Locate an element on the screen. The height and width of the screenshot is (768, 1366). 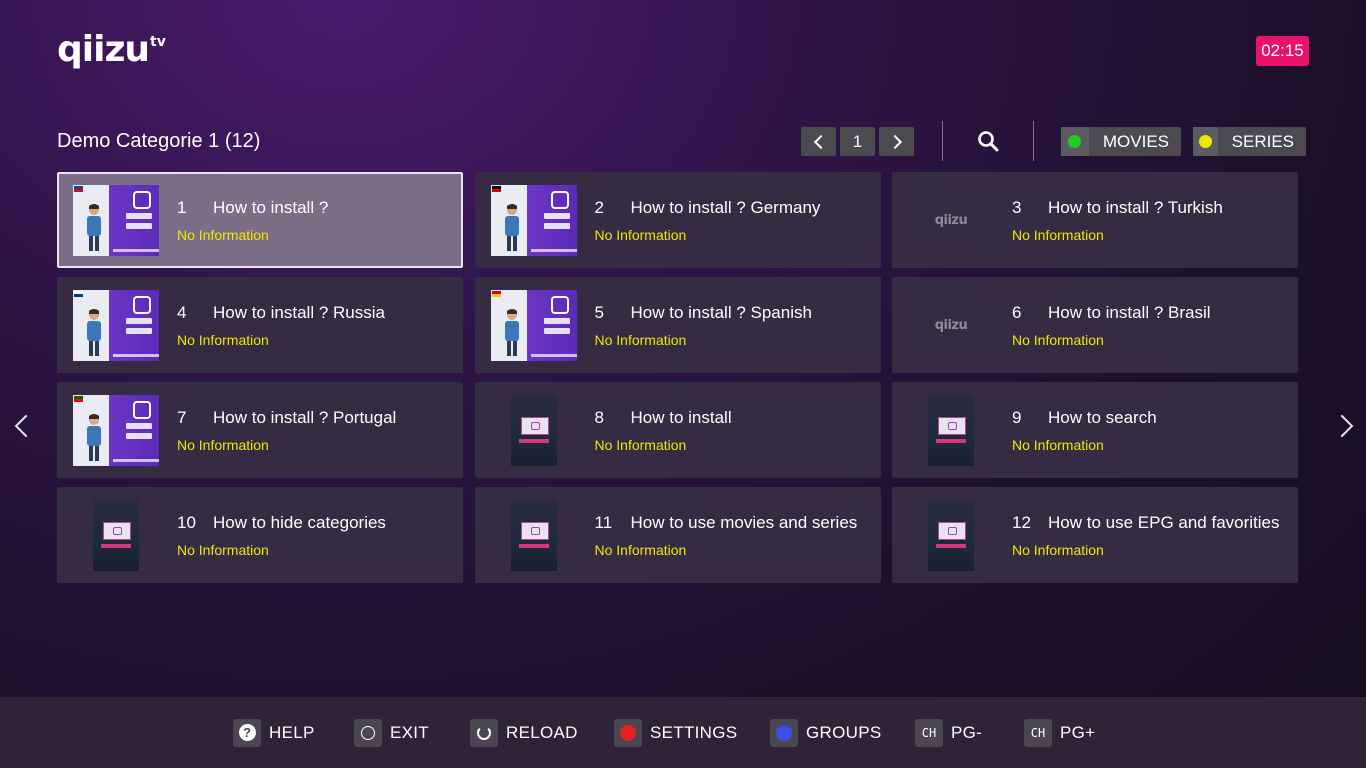
content-card: 10 How to hide categories No Information is located at coordinates (260, 535).